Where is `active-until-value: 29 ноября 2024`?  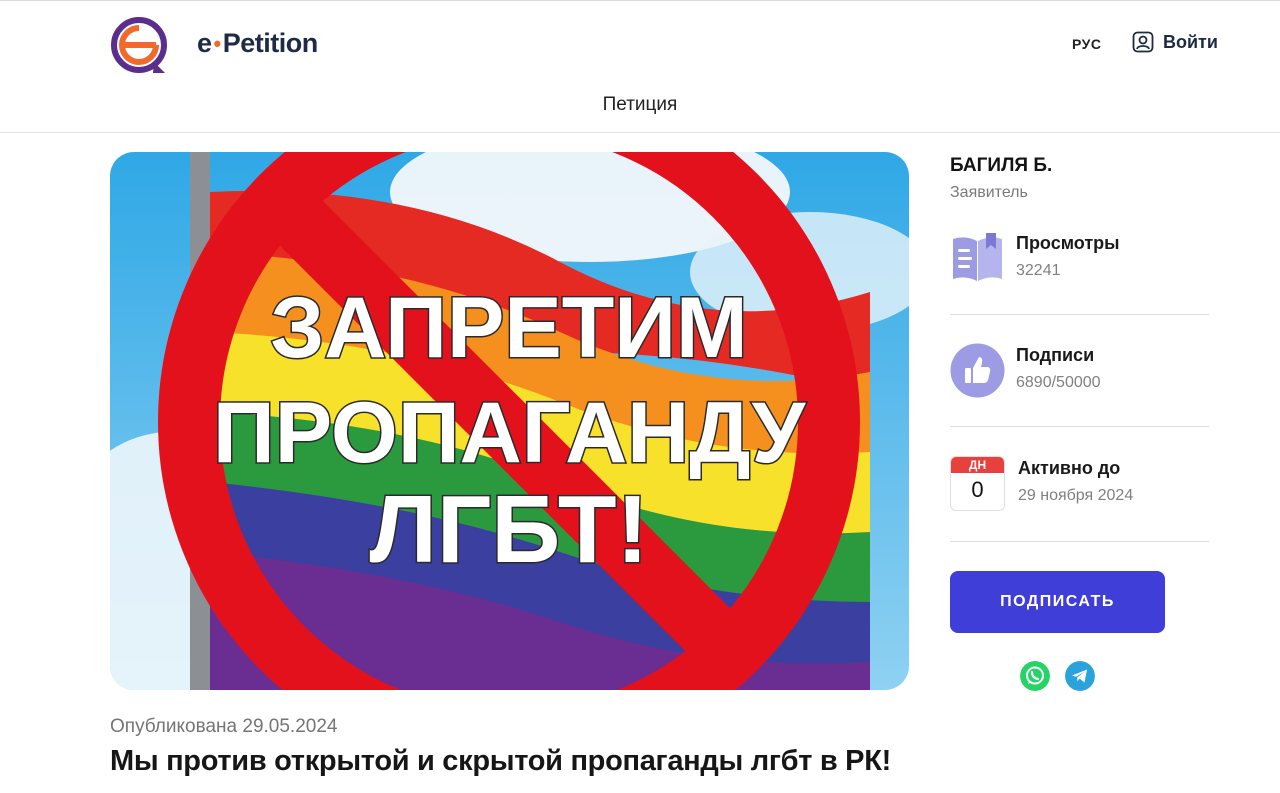 active-until-value: 29 ноября 2024 is located at coordinates (1076, 495).